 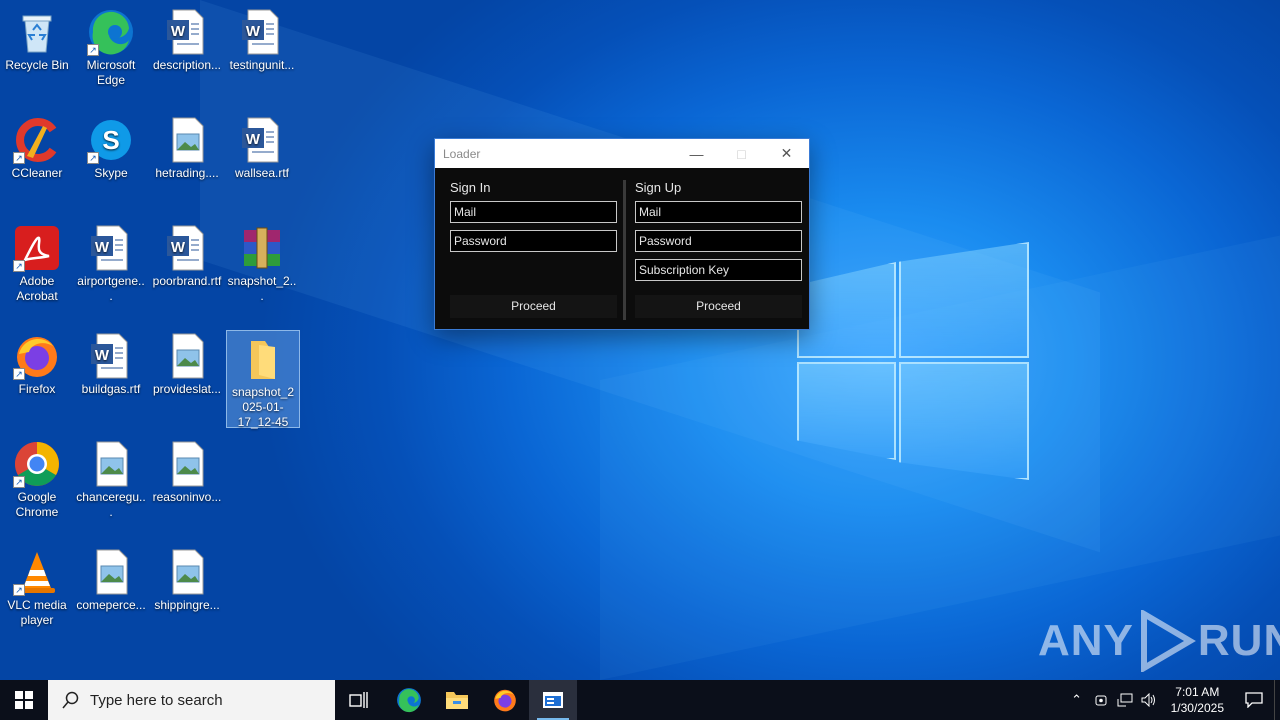 What do you see at coordinates (1168, 641) in the screenshot?
I see `play-logo-icon` at bounding box center [1168, 641].